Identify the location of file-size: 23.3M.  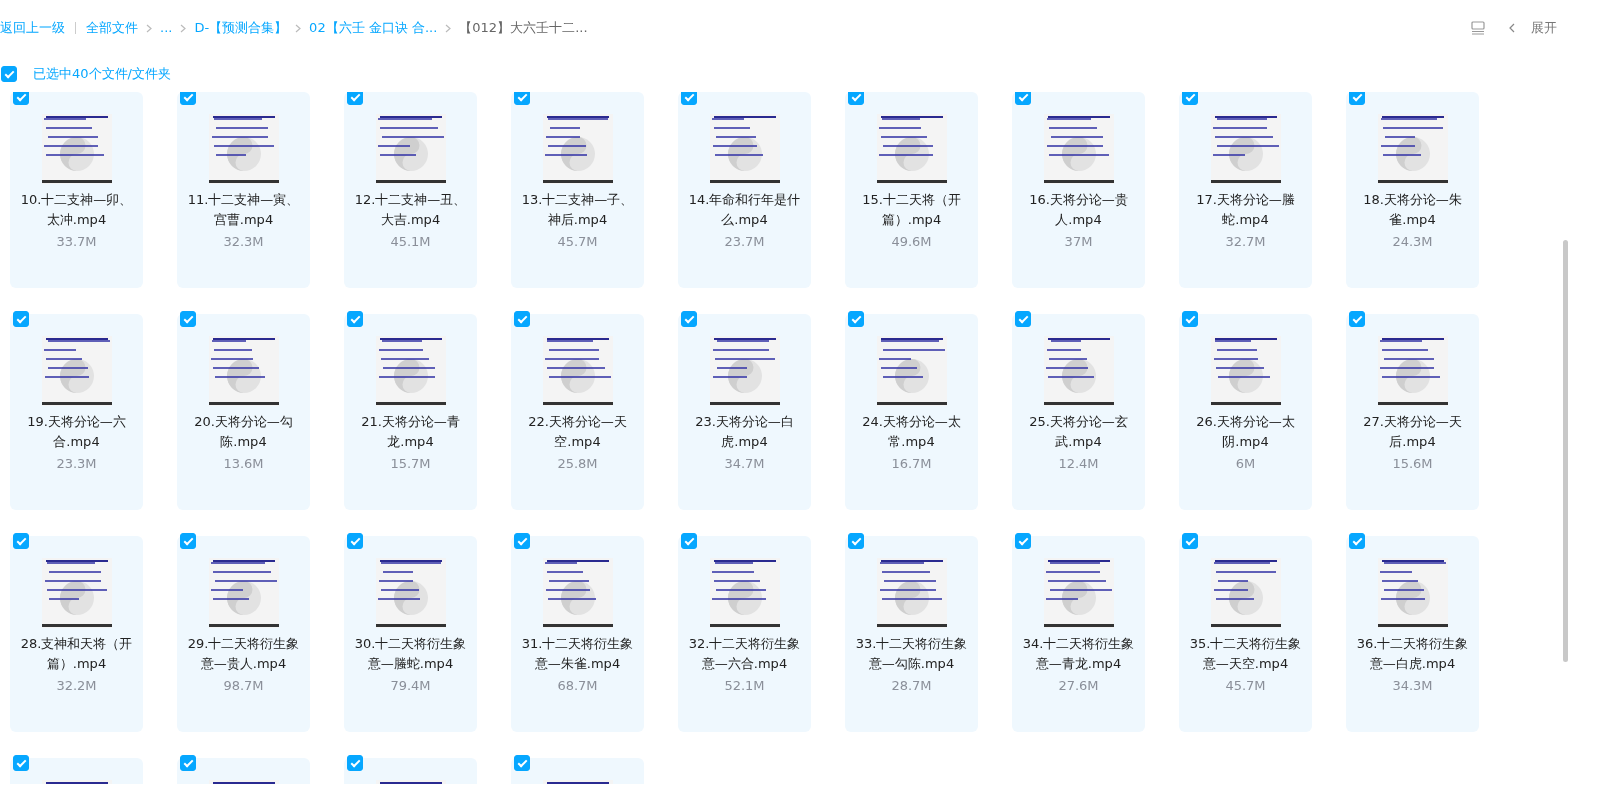
(76, 464).